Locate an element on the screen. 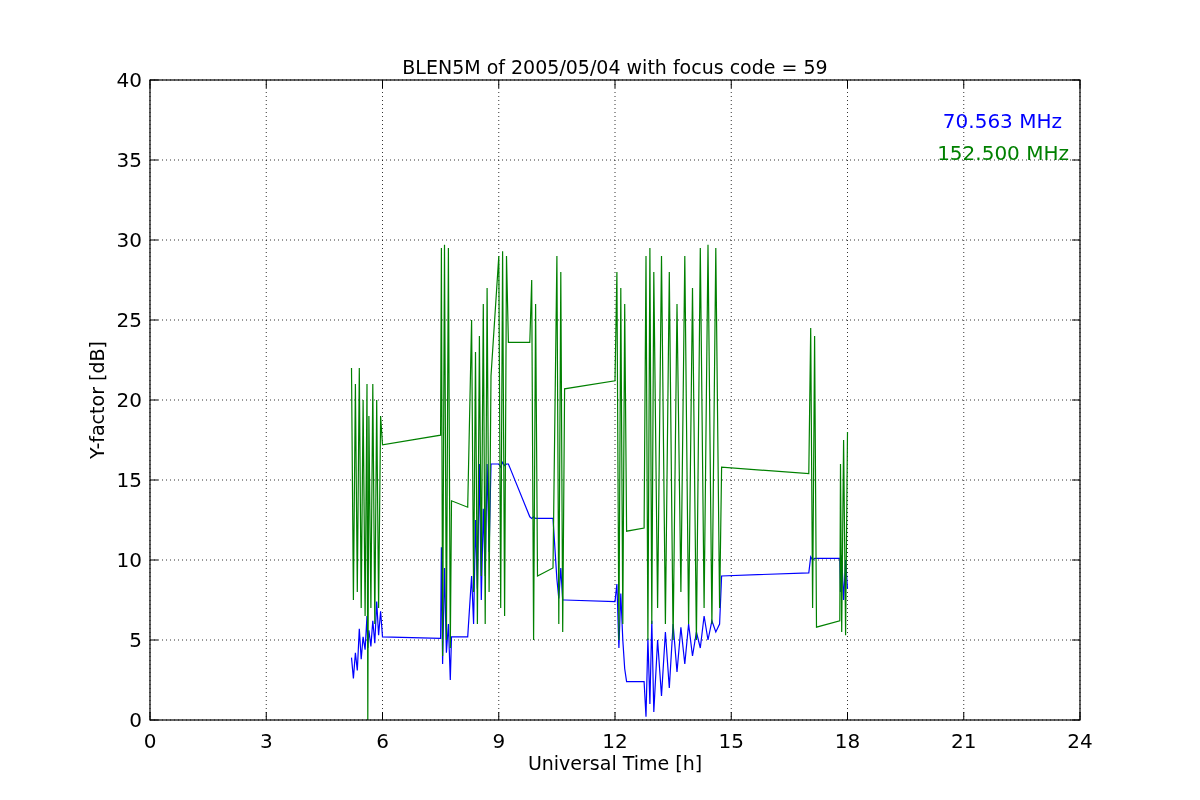 Image resolution: width=1200 pixels, height=800 pixels. x-tick-label: 6 is located at coordinates (382, 741).